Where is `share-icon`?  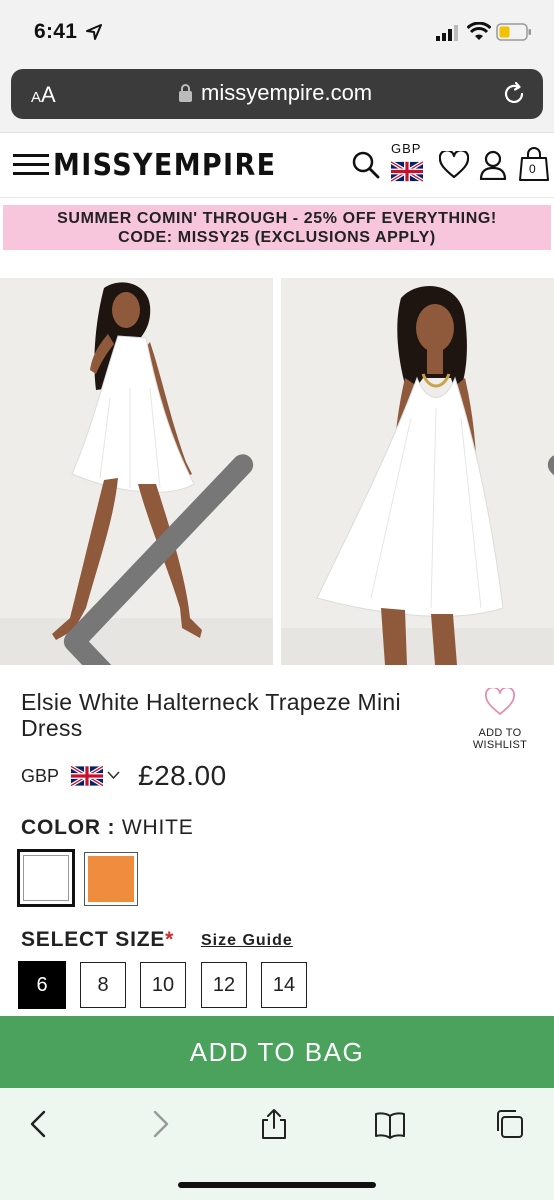 share-icon is located at coordinates (274, 1124).